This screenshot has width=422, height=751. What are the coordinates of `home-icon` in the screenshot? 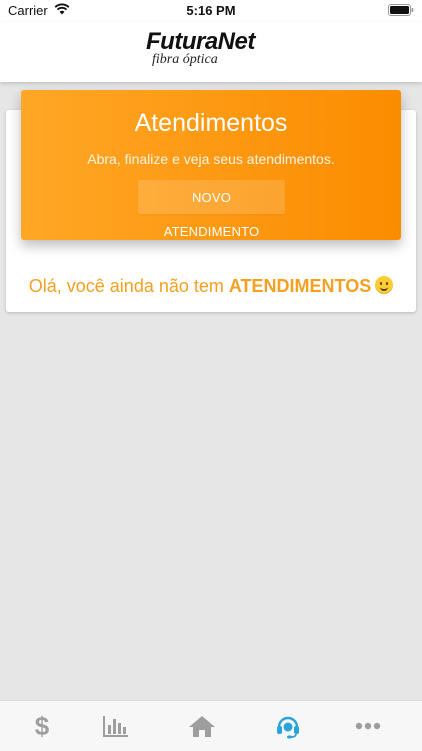 It's located at (202, 726).